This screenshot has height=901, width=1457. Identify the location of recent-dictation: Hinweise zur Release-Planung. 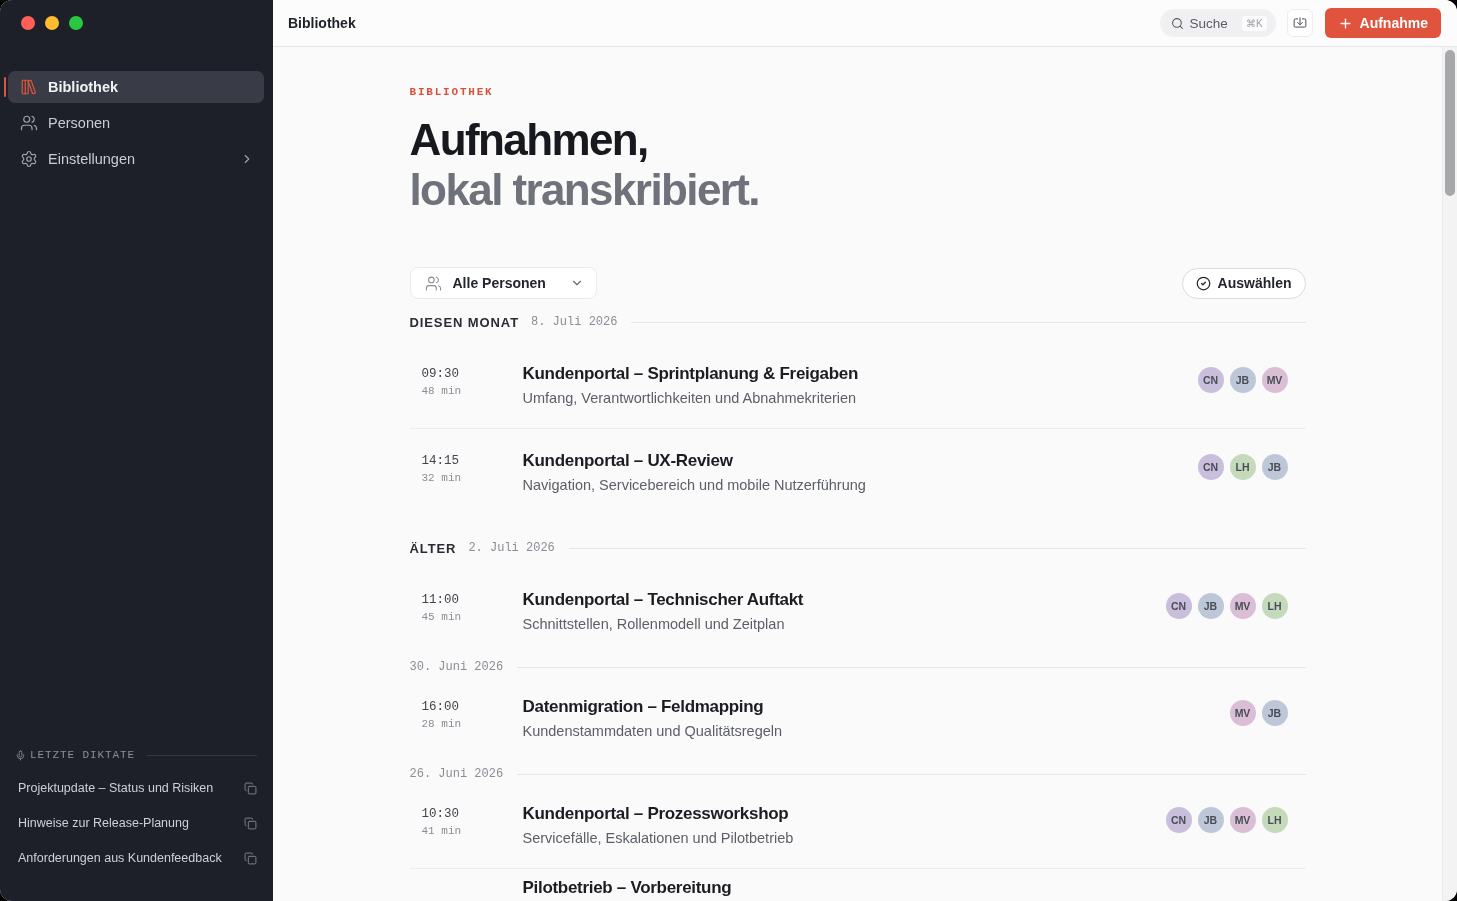
(103, 823).